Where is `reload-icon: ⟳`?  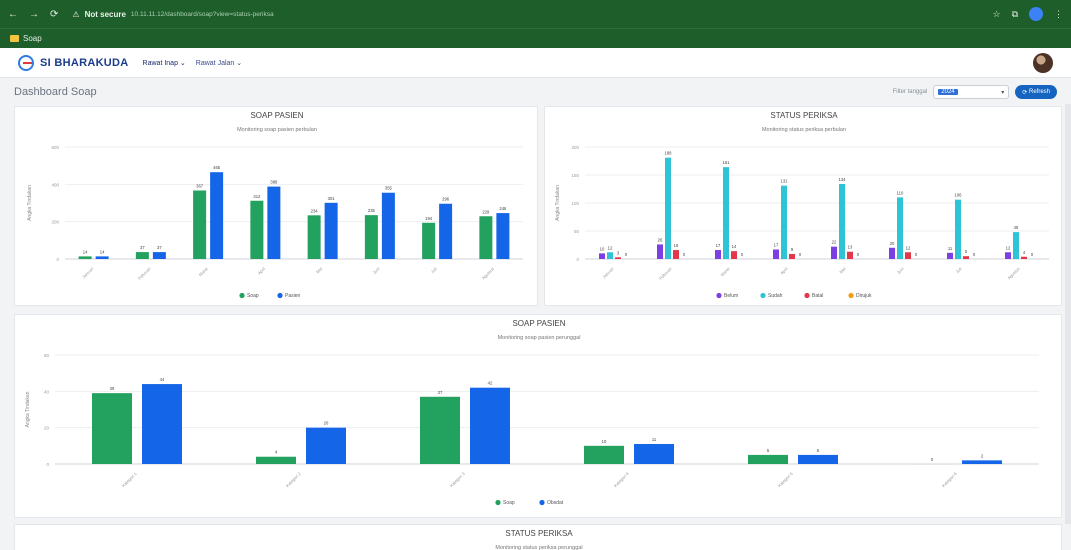 reload-icon: ⟳ is located at coordinates (54, 14).